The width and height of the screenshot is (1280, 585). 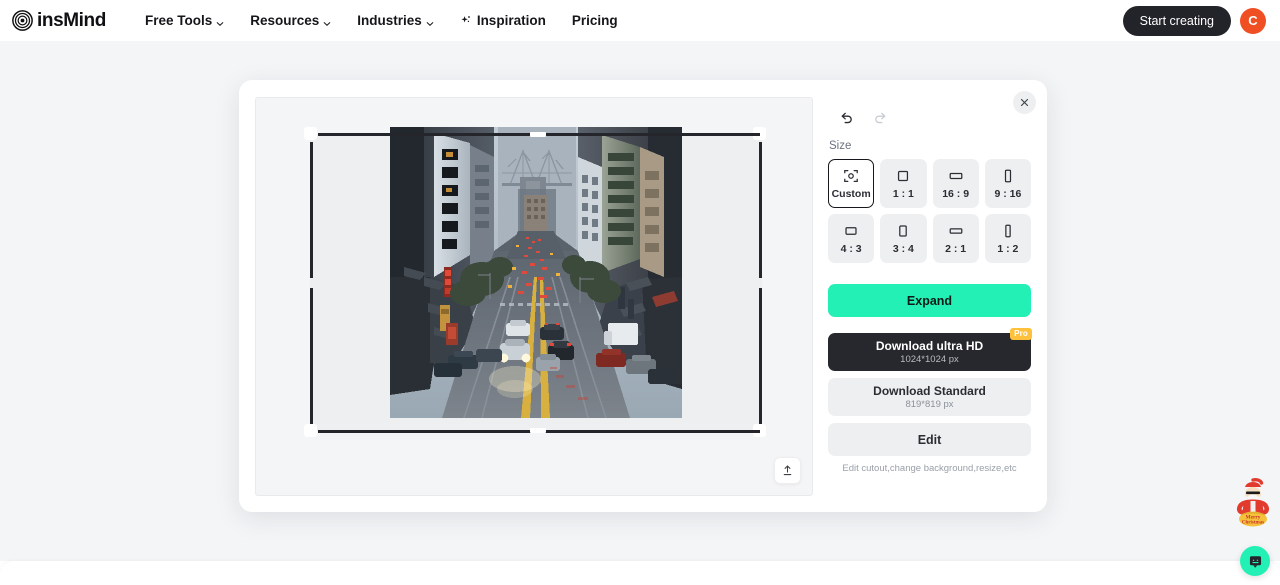 I want to click on size-tile-label: Custom, so click(x=851, y=193).